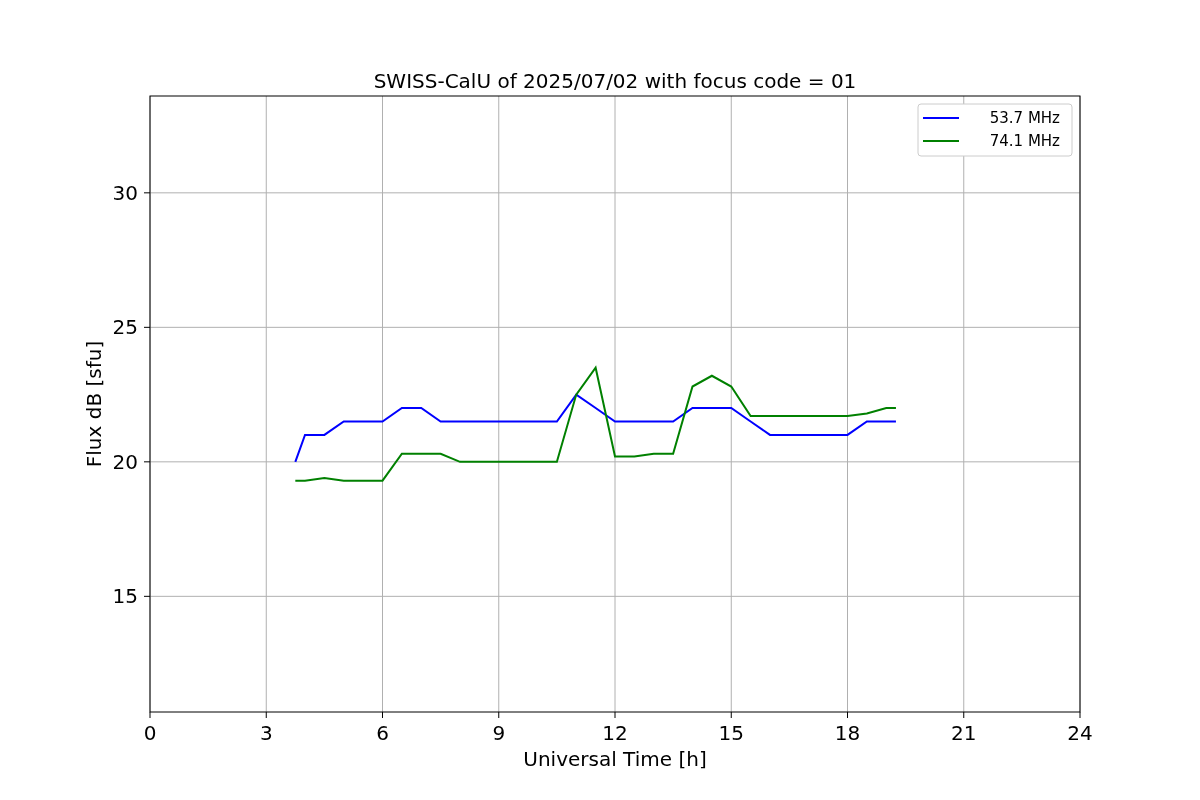 Image resolution: width=1200 pixels, height=800 pixels. What do you see at coordinates (125, 461) in the screenshot?
I see `y-tick-label: 20` at bounding box center [125, 461].